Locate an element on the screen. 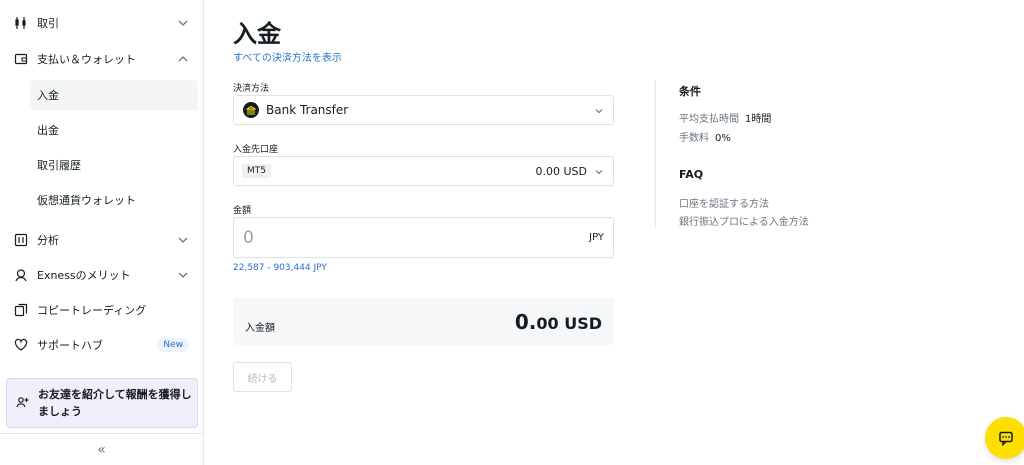 The image size is (1024, 465). avg-payout-time-row: 平均支払時間 1時間 is located at coordinates (725, 117).